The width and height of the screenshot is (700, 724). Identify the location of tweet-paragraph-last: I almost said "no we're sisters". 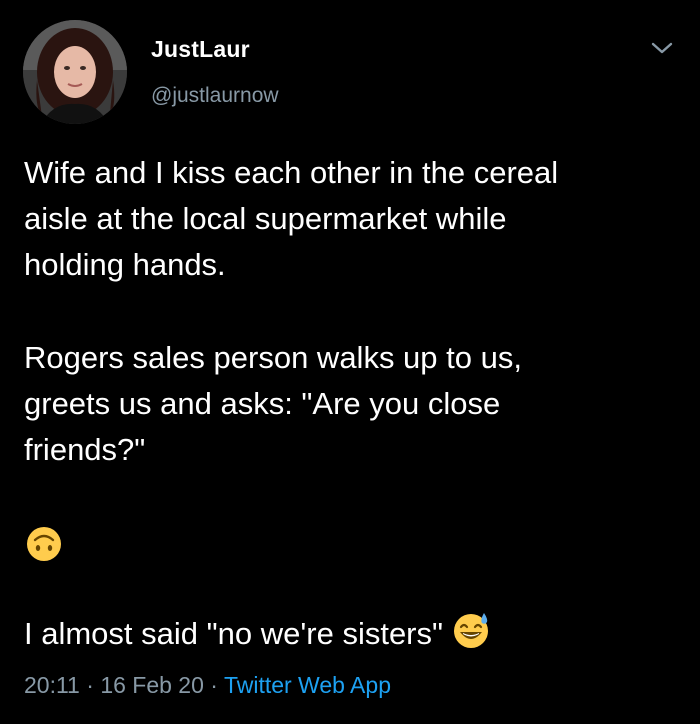
(349, 636).